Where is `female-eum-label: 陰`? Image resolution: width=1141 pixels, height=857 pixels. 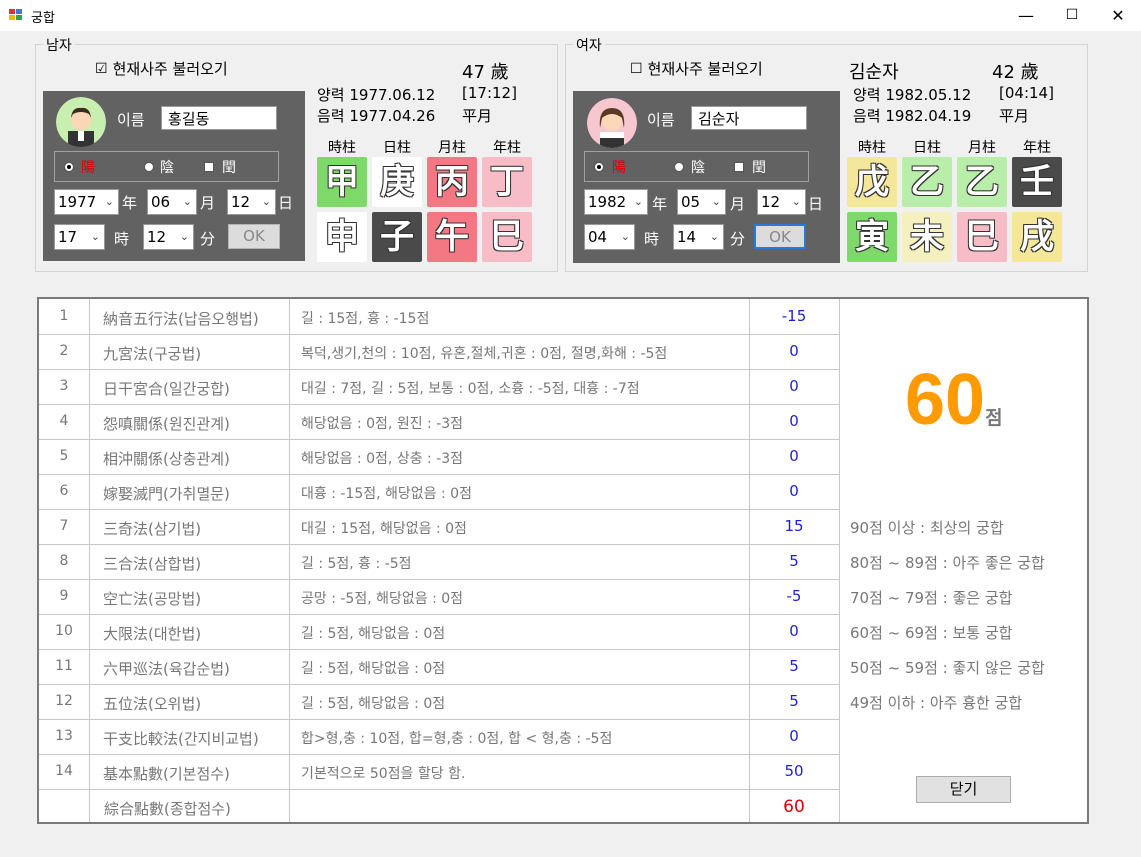 female-eum-label: 陰 is located at coordinates (698, 168).